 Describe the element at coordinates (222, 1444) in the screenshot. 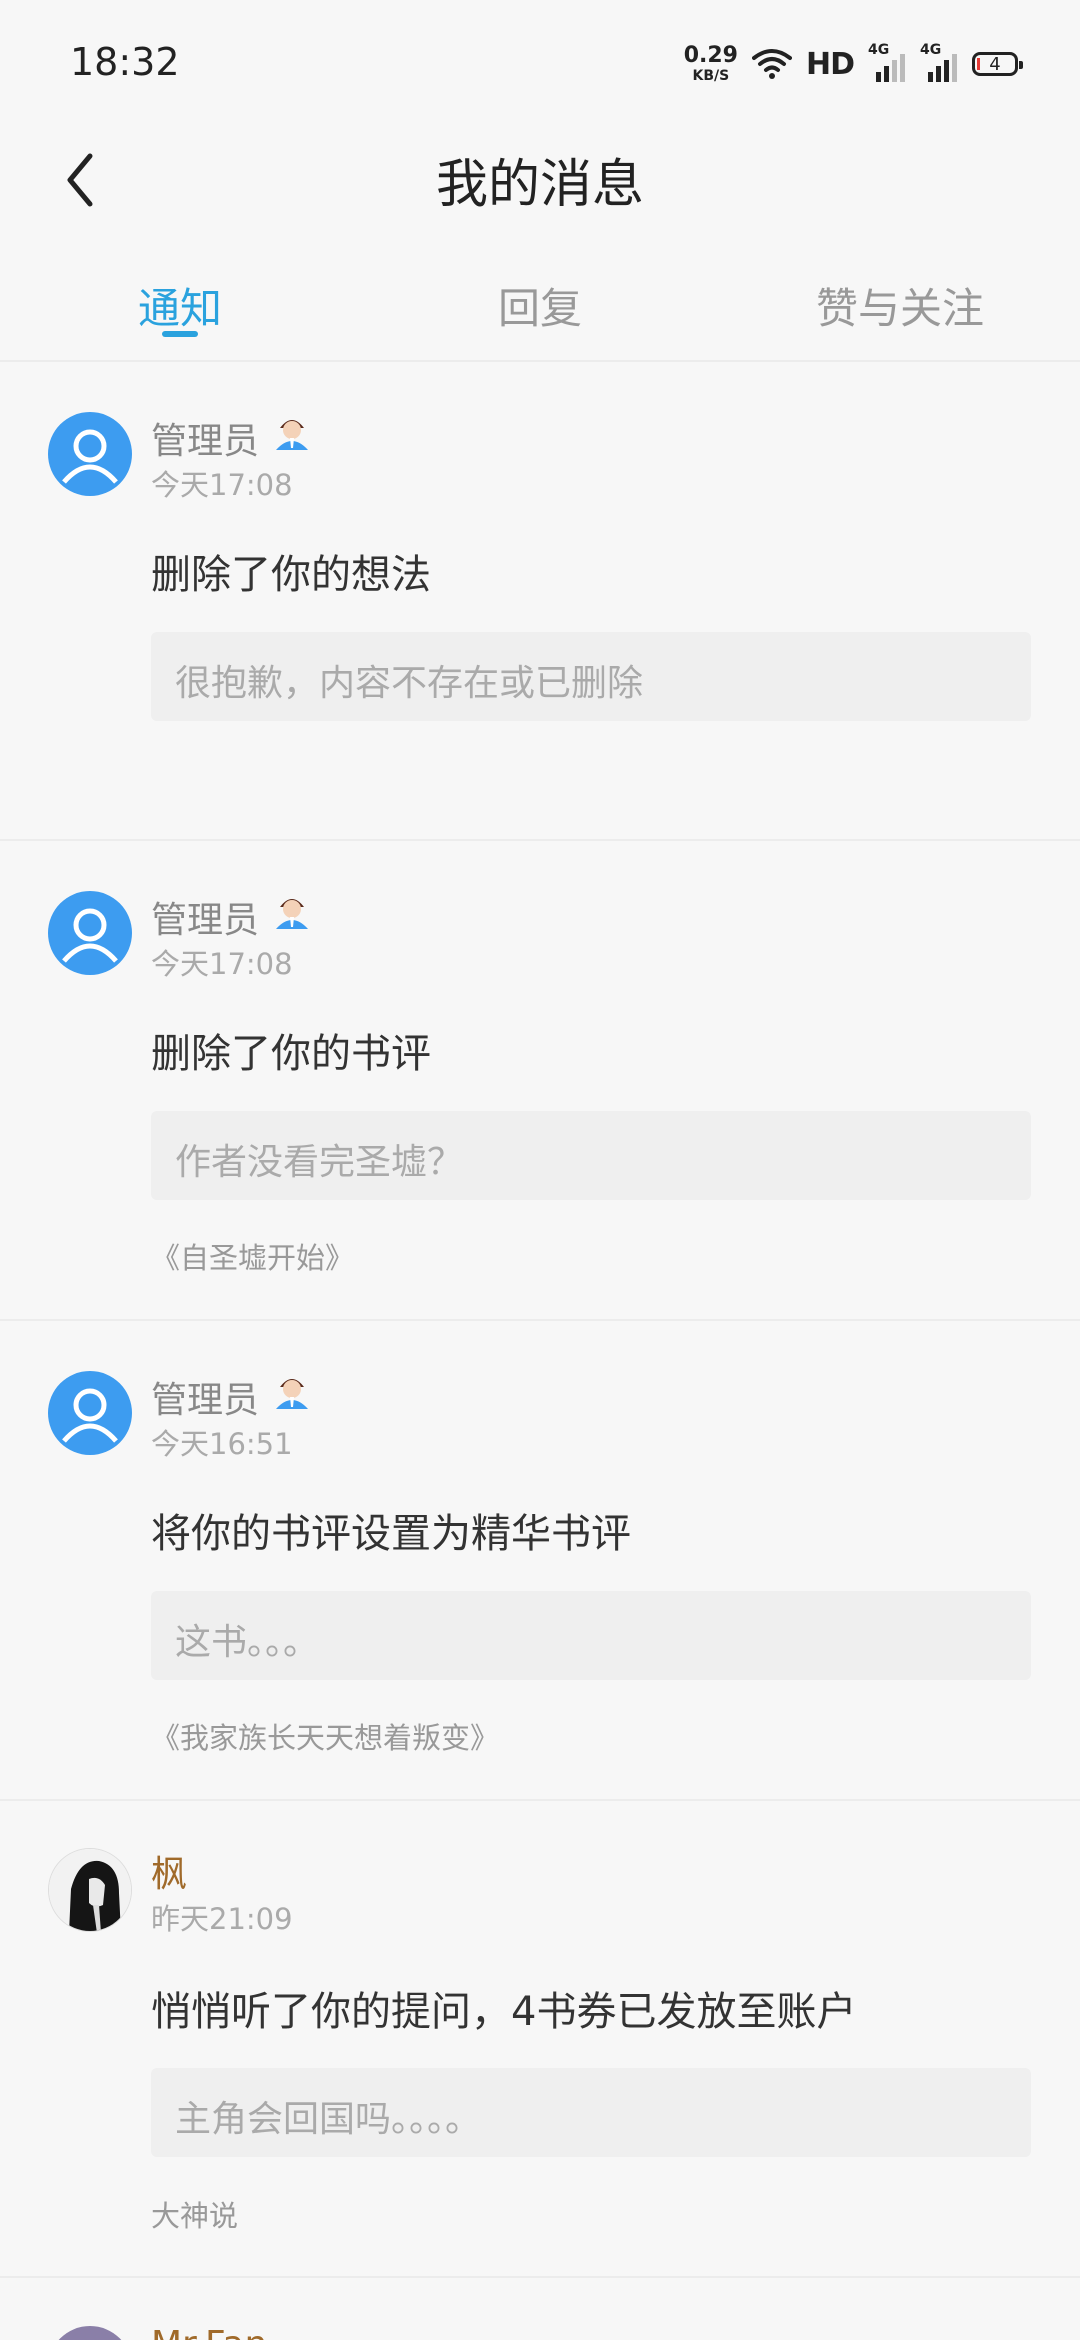

I see `message-time: 今天16:51` at that location.